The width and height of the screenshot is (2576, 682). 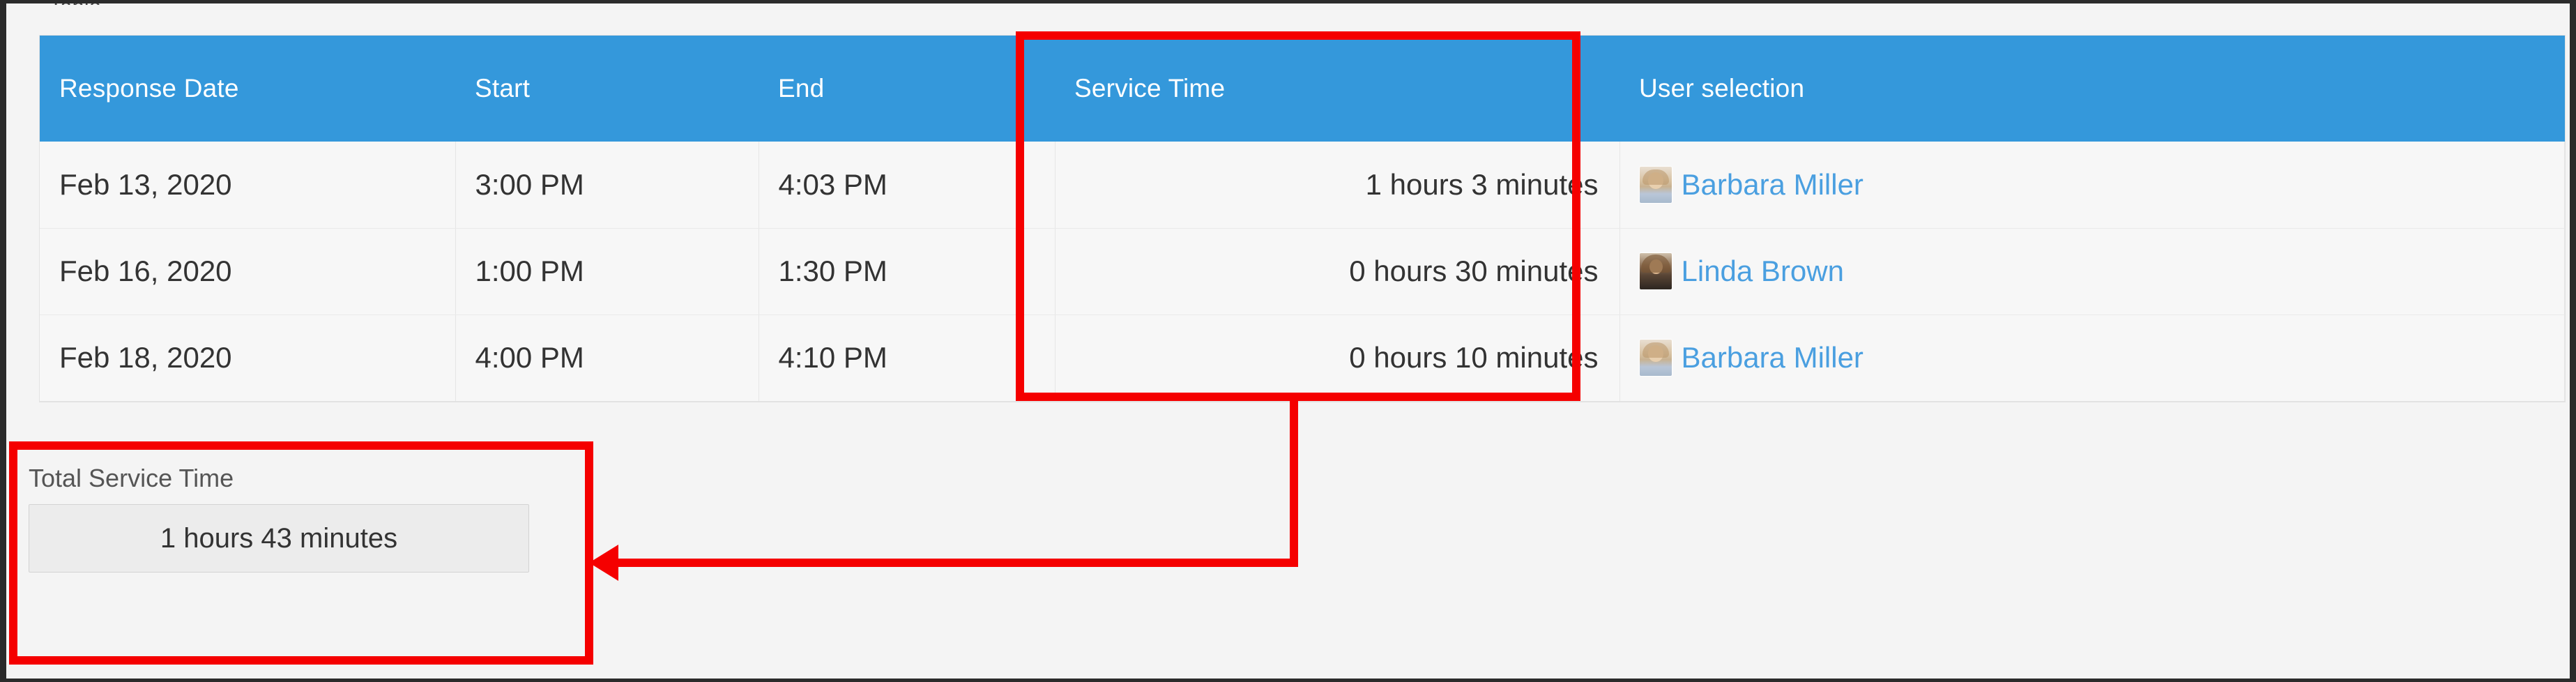 What do you see at coordinates (1150, 89) in the screenshot?
I see `column-header-service-time-label: Service Time` at bounding box center [1150, 89].